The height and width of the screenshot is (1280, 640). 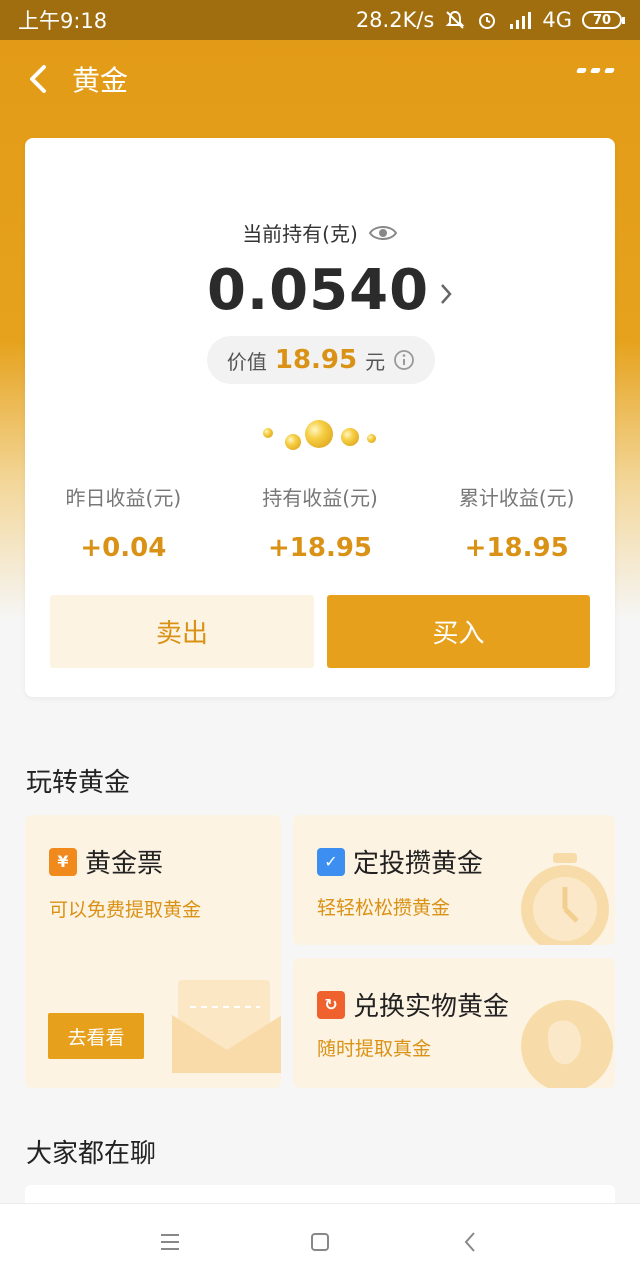 I want to click on info-icon, so click(x=404, y=360).